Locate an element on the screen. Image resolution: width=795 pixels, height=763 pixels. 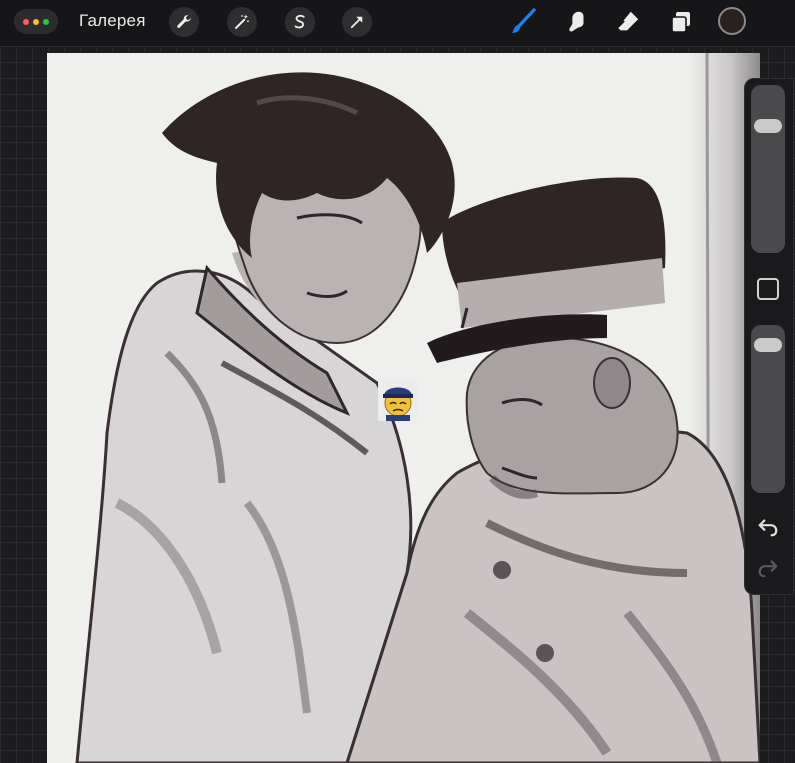
layers-button is located at coordinates (681, 22).